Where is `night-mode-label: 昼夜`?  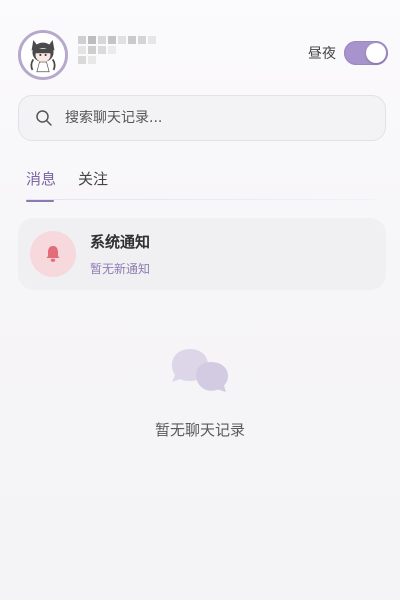 night-mode-label: 昼夜 is located at coordinates (322, 54).